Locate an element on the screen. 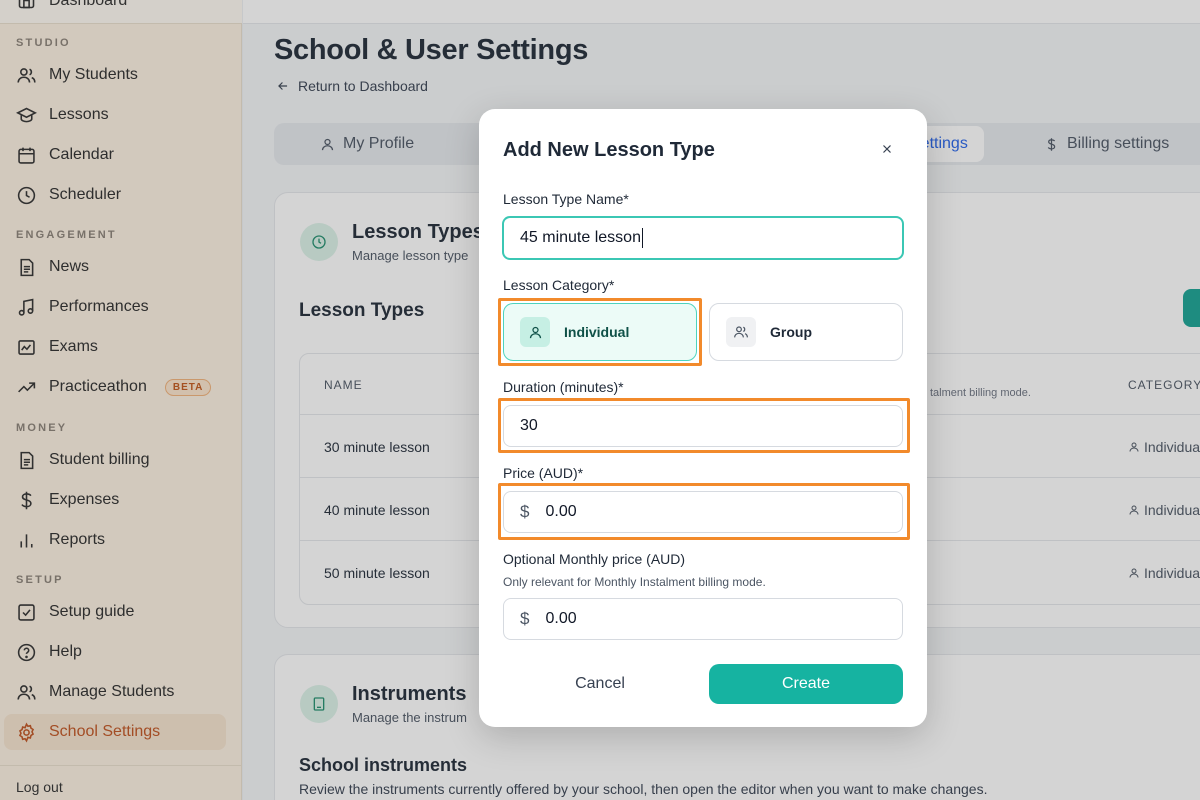  create-button: Create is located at coordinates (806, 684).